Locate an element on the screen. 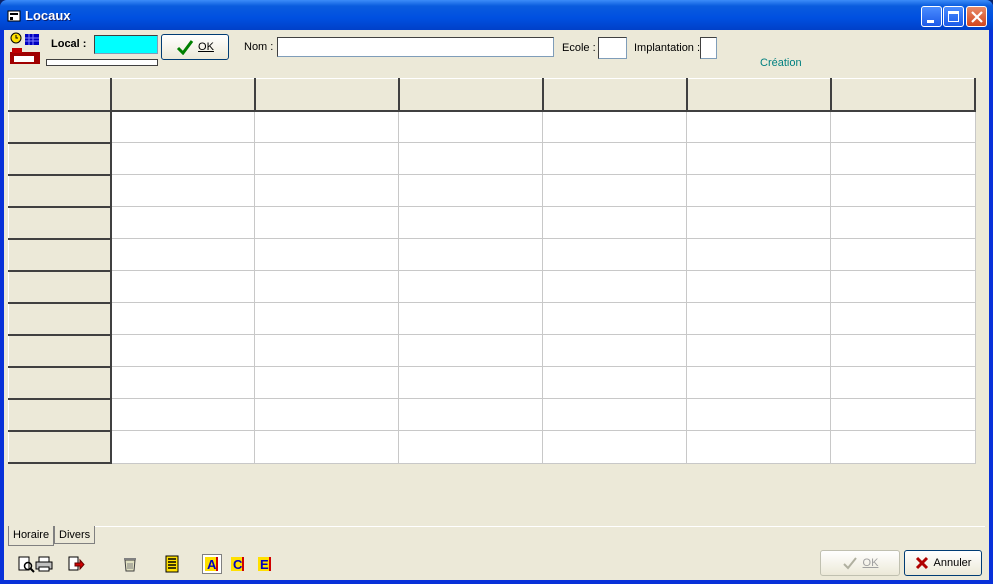 The height and width of the screenshot is (584, 993). ecole-input is located at coordinates (612, 48).